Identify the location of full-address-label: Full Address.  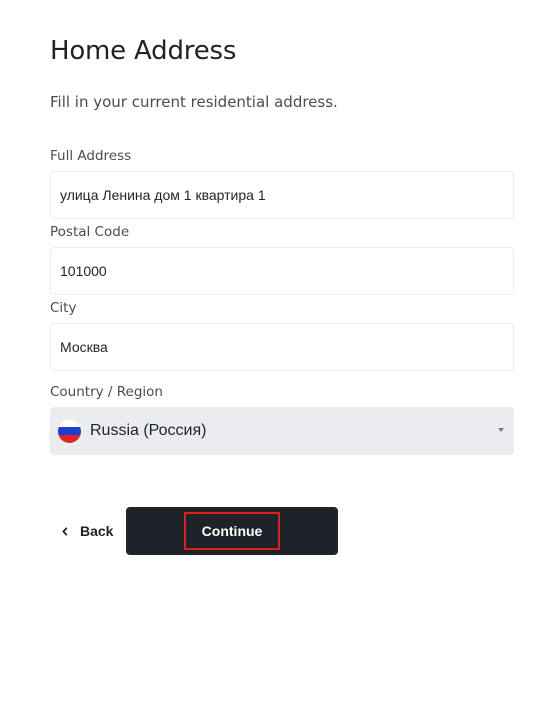
(91, 156).